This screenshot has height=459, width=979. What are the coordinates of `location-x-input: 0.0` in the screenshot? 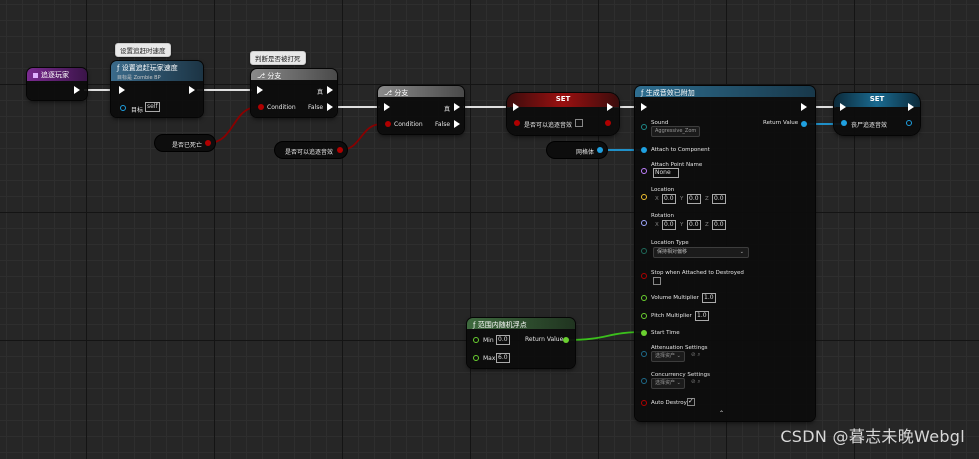 It's located at (669, 199).